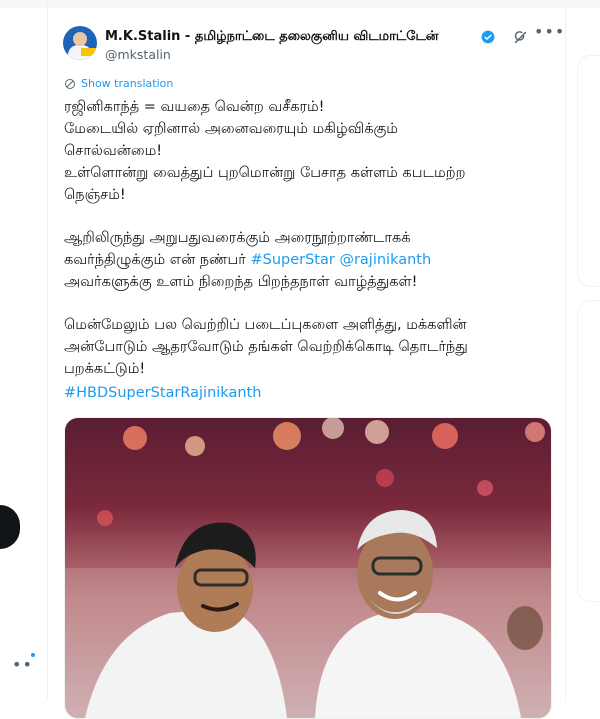 Image resolution: width=600 pixels, height=719 pixels. What do you see at coordinates (588, 171) in the screenshot?
I see `right-sidebar-card` at bounding box center [588, 171].